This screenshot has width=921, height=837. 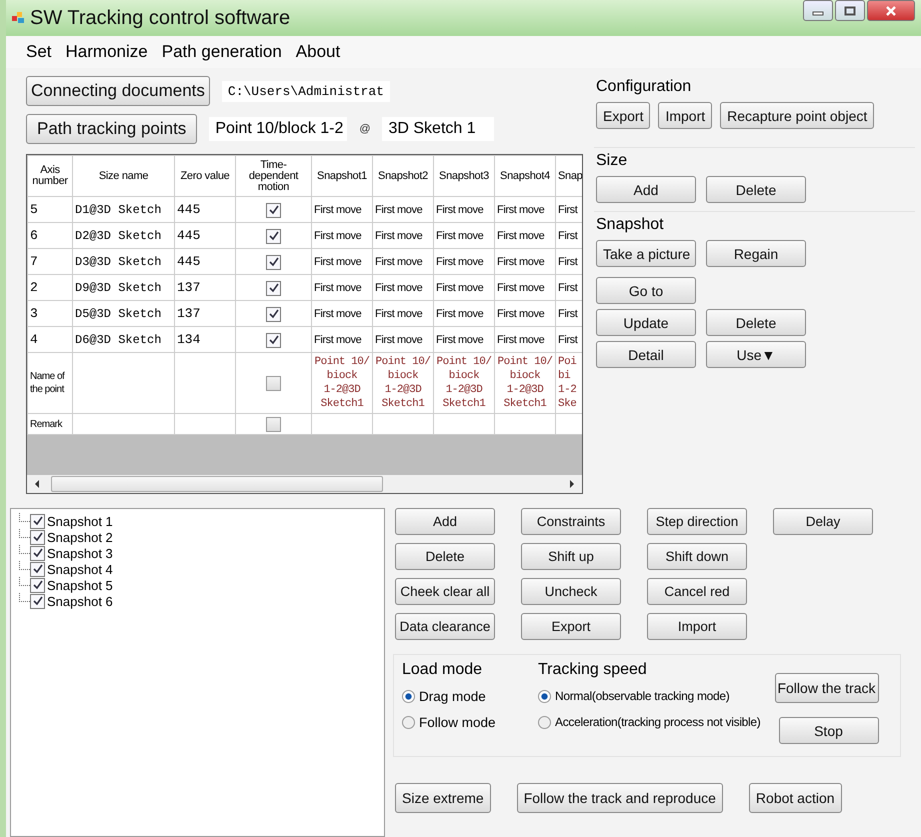 I want to click on table-cell: Name of the point, so click(x=50, y=383).